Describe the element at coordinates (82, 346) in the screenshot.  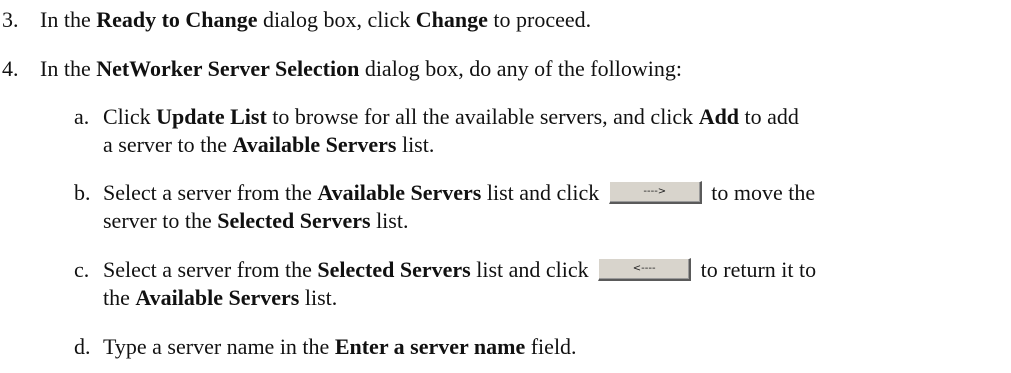
I see `substep-letter: d.` at that location.